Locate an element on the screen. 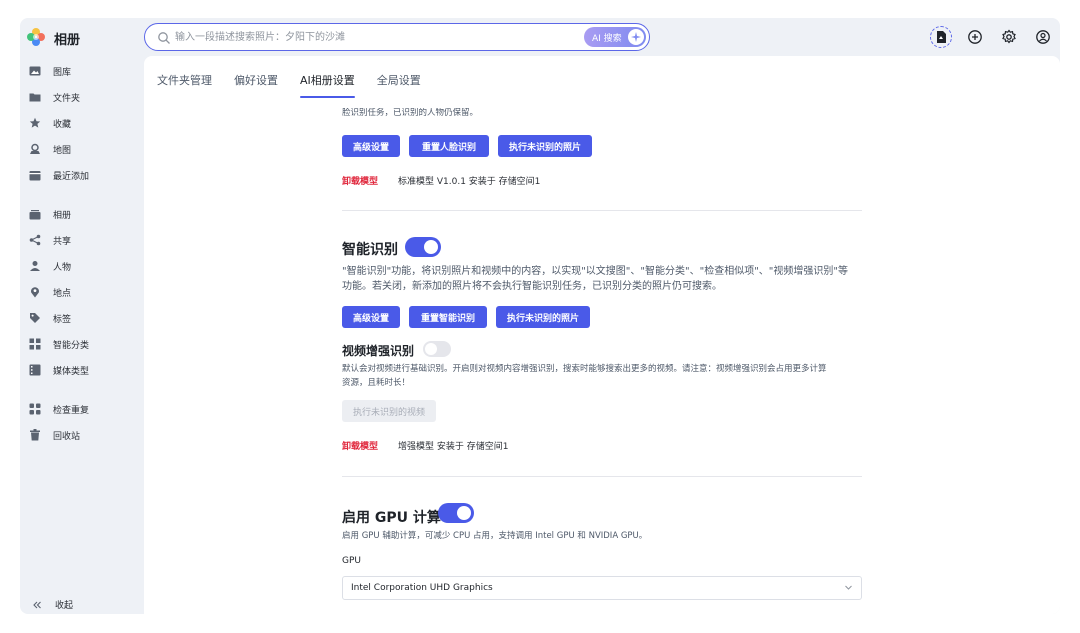 The width and height of the screenshot is (1080, 633). sidebar-item-recent: 最近添加 is located at coordinates (58, 175).